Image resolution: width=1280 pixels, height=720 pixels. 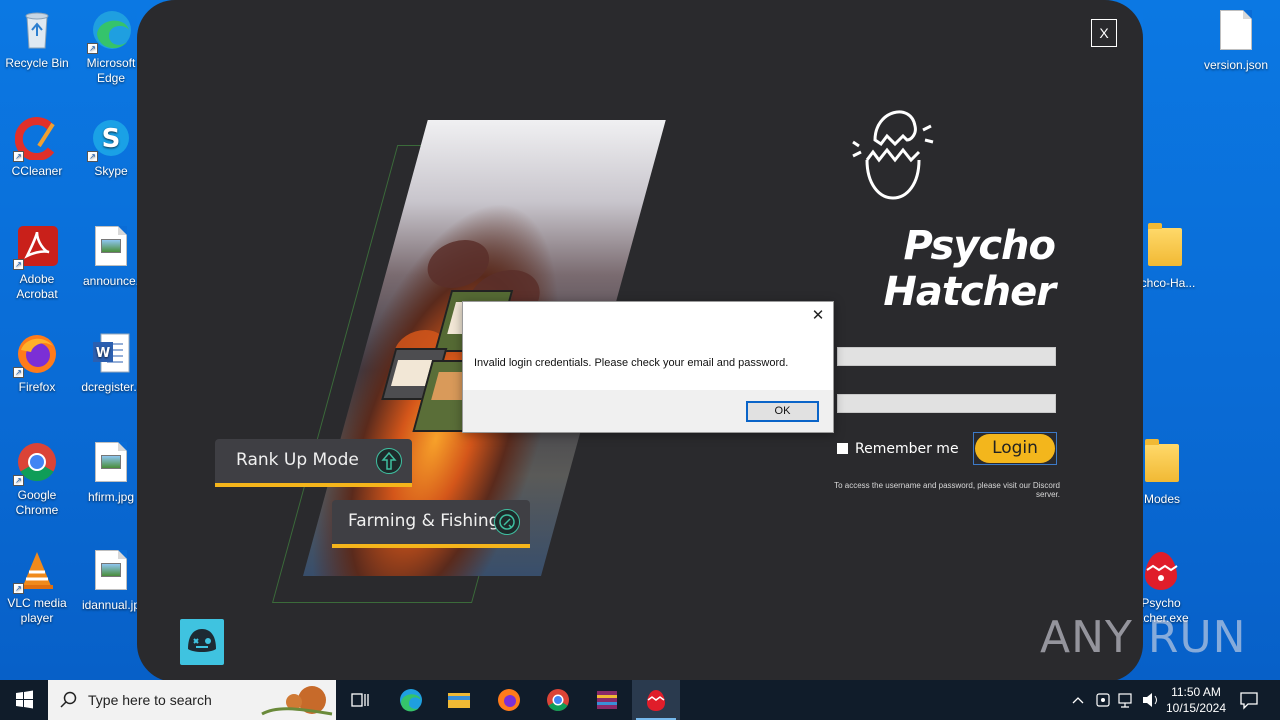 What do you see at coordinates (68, 699) in the screenshot?
I see `search-icon` at bounding box center [68, 699].